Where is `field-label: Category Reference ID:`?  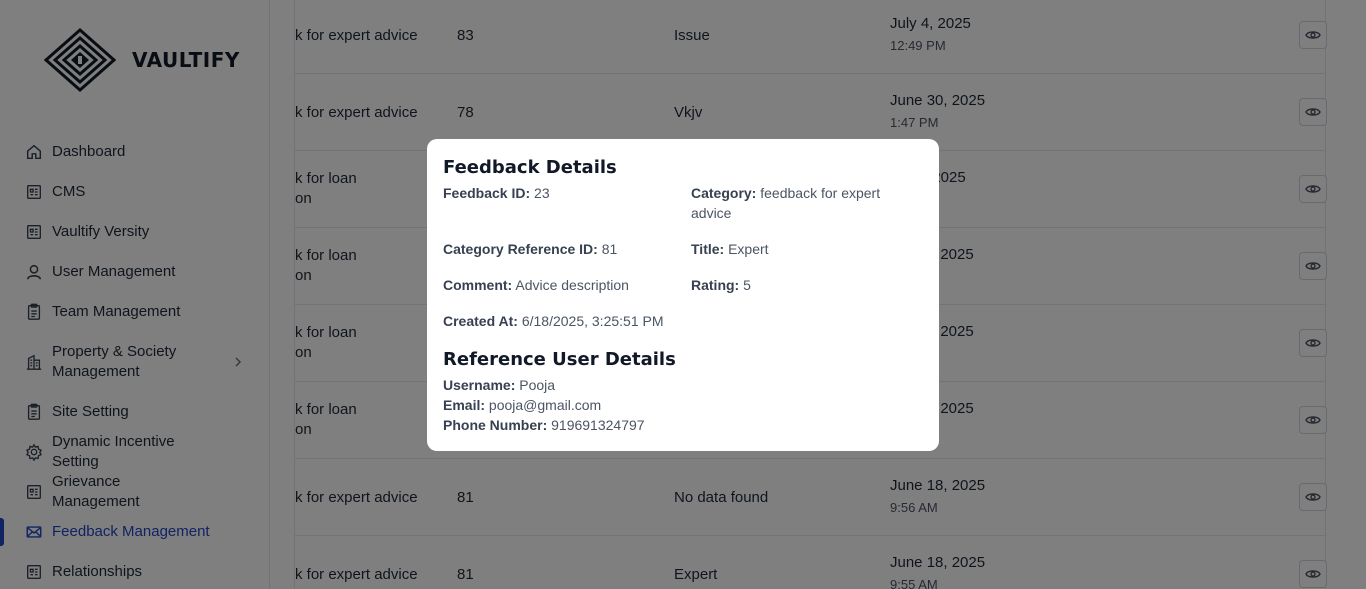 field-label: Category Reference ID: is located at coordinates (520, 249).